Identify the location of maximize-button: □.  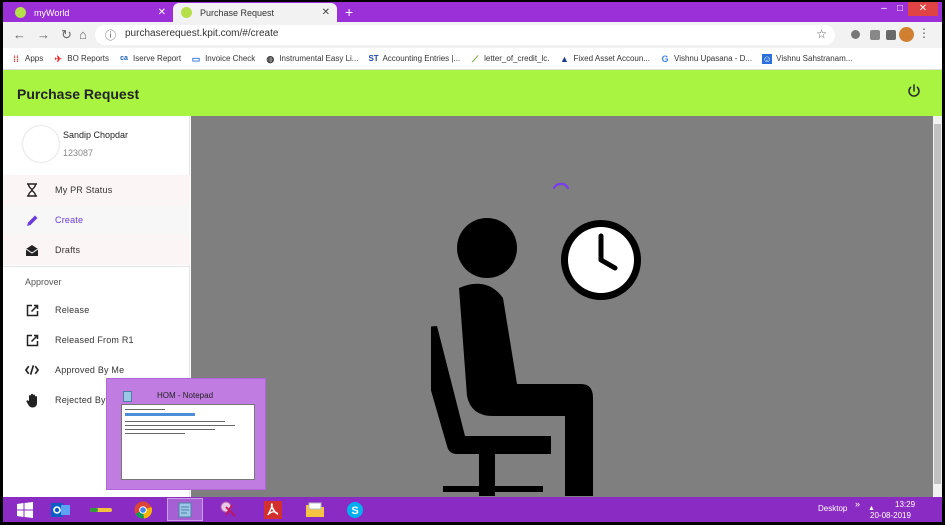
(900, 9).